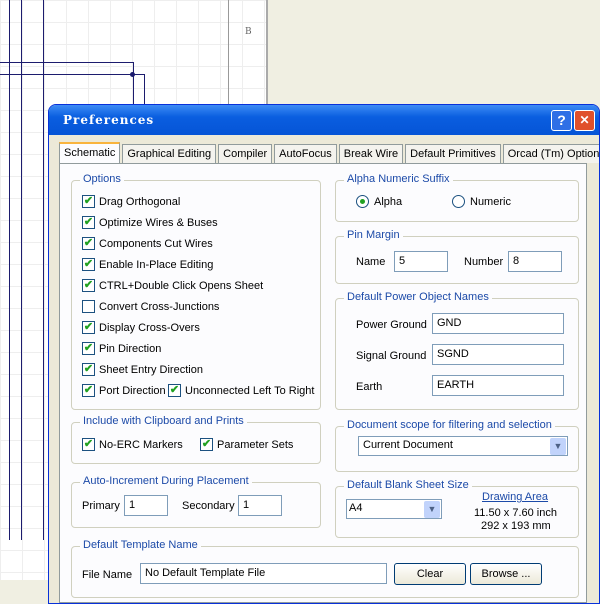  Describe the element at coordinates (391, 325) in the screenshot. I see `power-ground-label: Power Ground` at that location.